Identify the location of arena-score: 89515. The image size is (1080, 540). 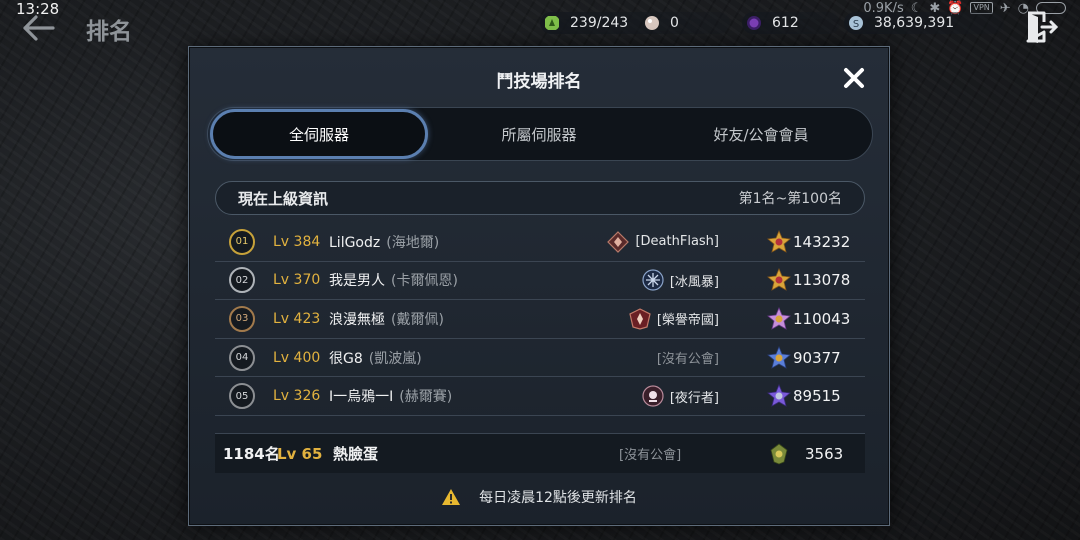
(804, 396).